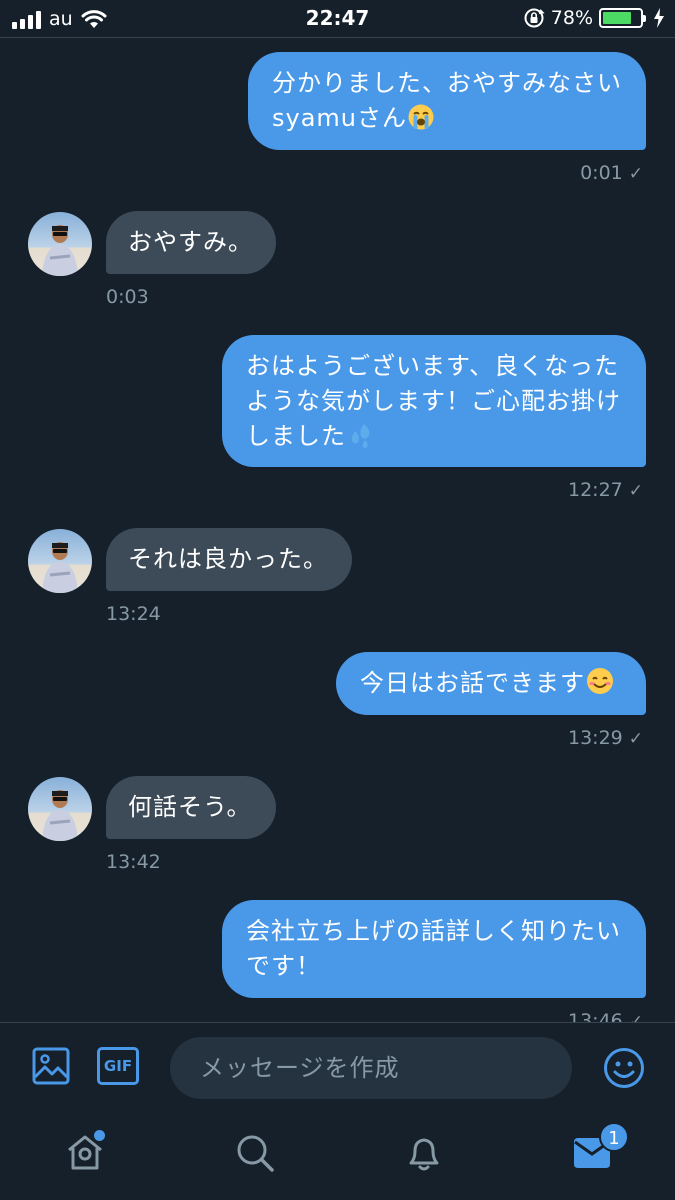  What do you see at coordinates (433, 366) in the screenshot?
I see `message-text-line: おはようございます、良くなった` at bounding box center [433, 366].